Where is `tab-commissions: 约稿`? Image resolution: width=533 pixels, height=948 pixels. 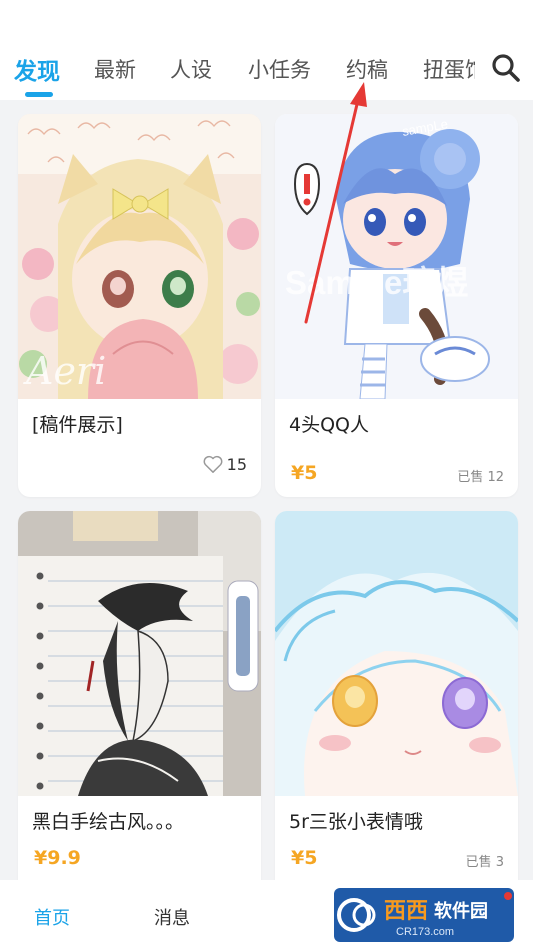
tab-commissions: 约稿 is located at coordinates (367, 69).